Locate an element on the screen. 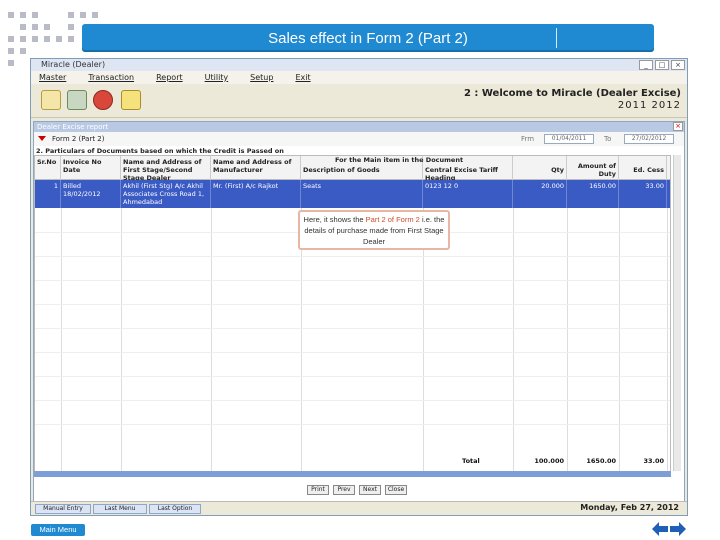  notepad-icon is located at coordinates (131, 100).